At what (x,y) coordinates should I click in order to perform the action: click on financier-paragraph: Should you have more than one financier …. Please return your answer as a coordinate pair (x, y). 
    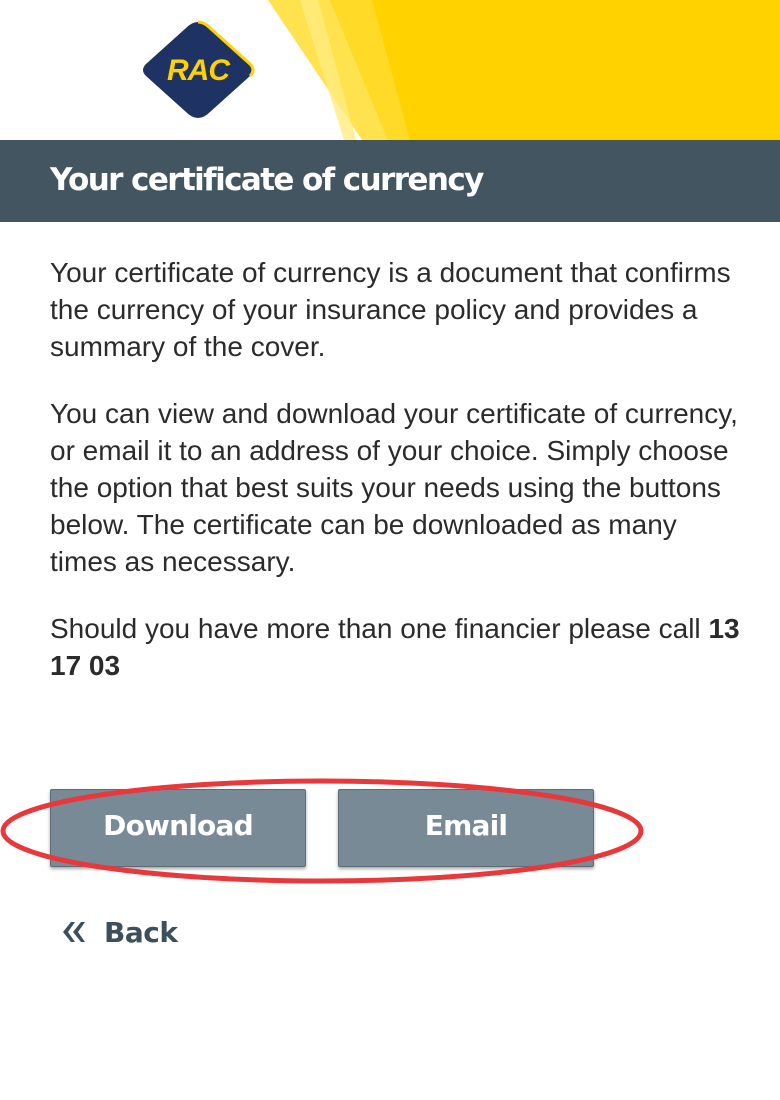
    Looking at the image, I should click on (400, 647).